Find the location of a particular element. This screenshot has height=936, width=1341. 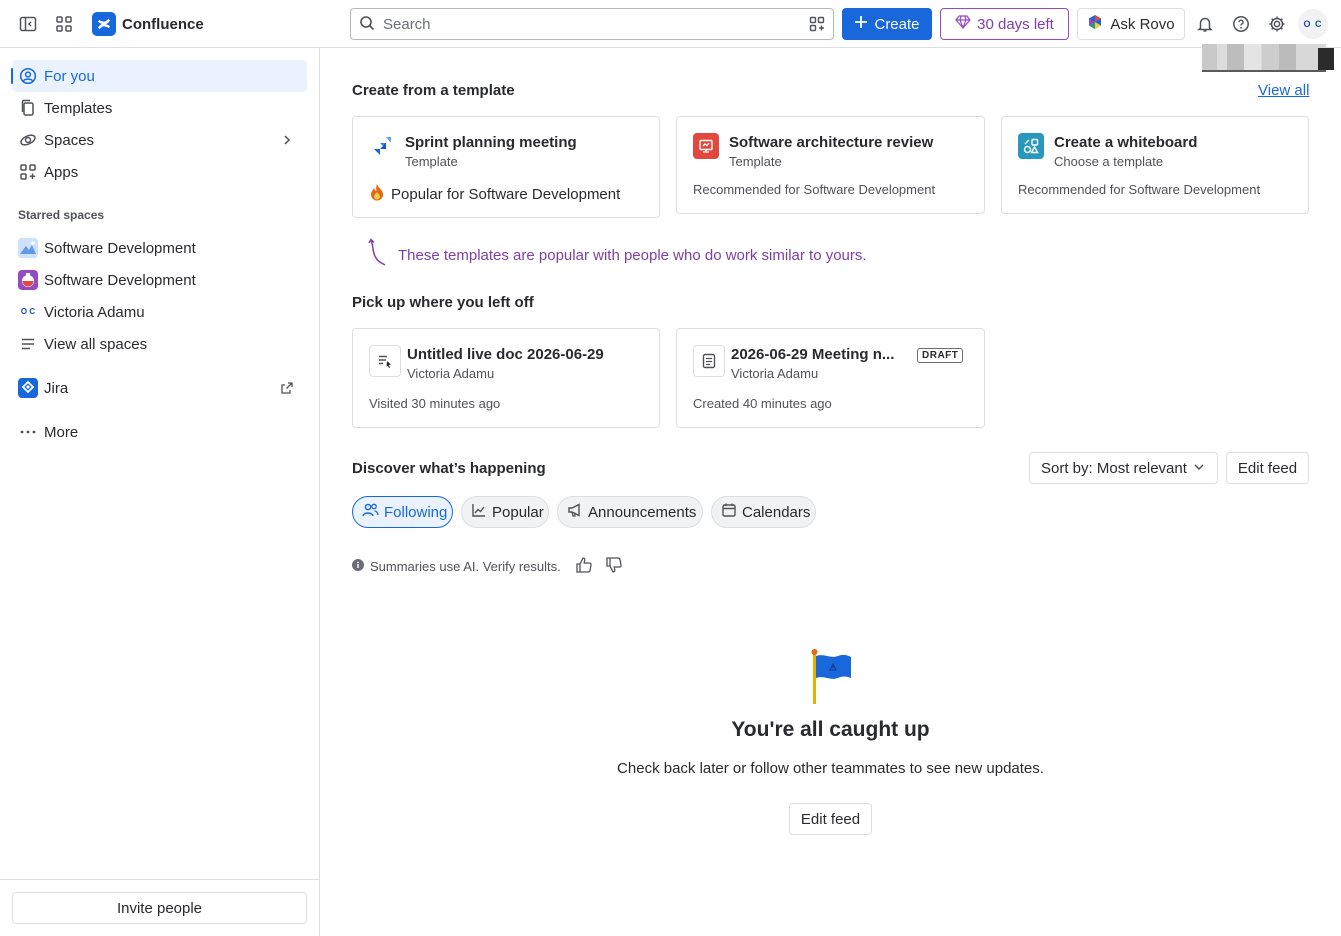

sidebar-item-for-you: For you is located at coordinates (159, 76).